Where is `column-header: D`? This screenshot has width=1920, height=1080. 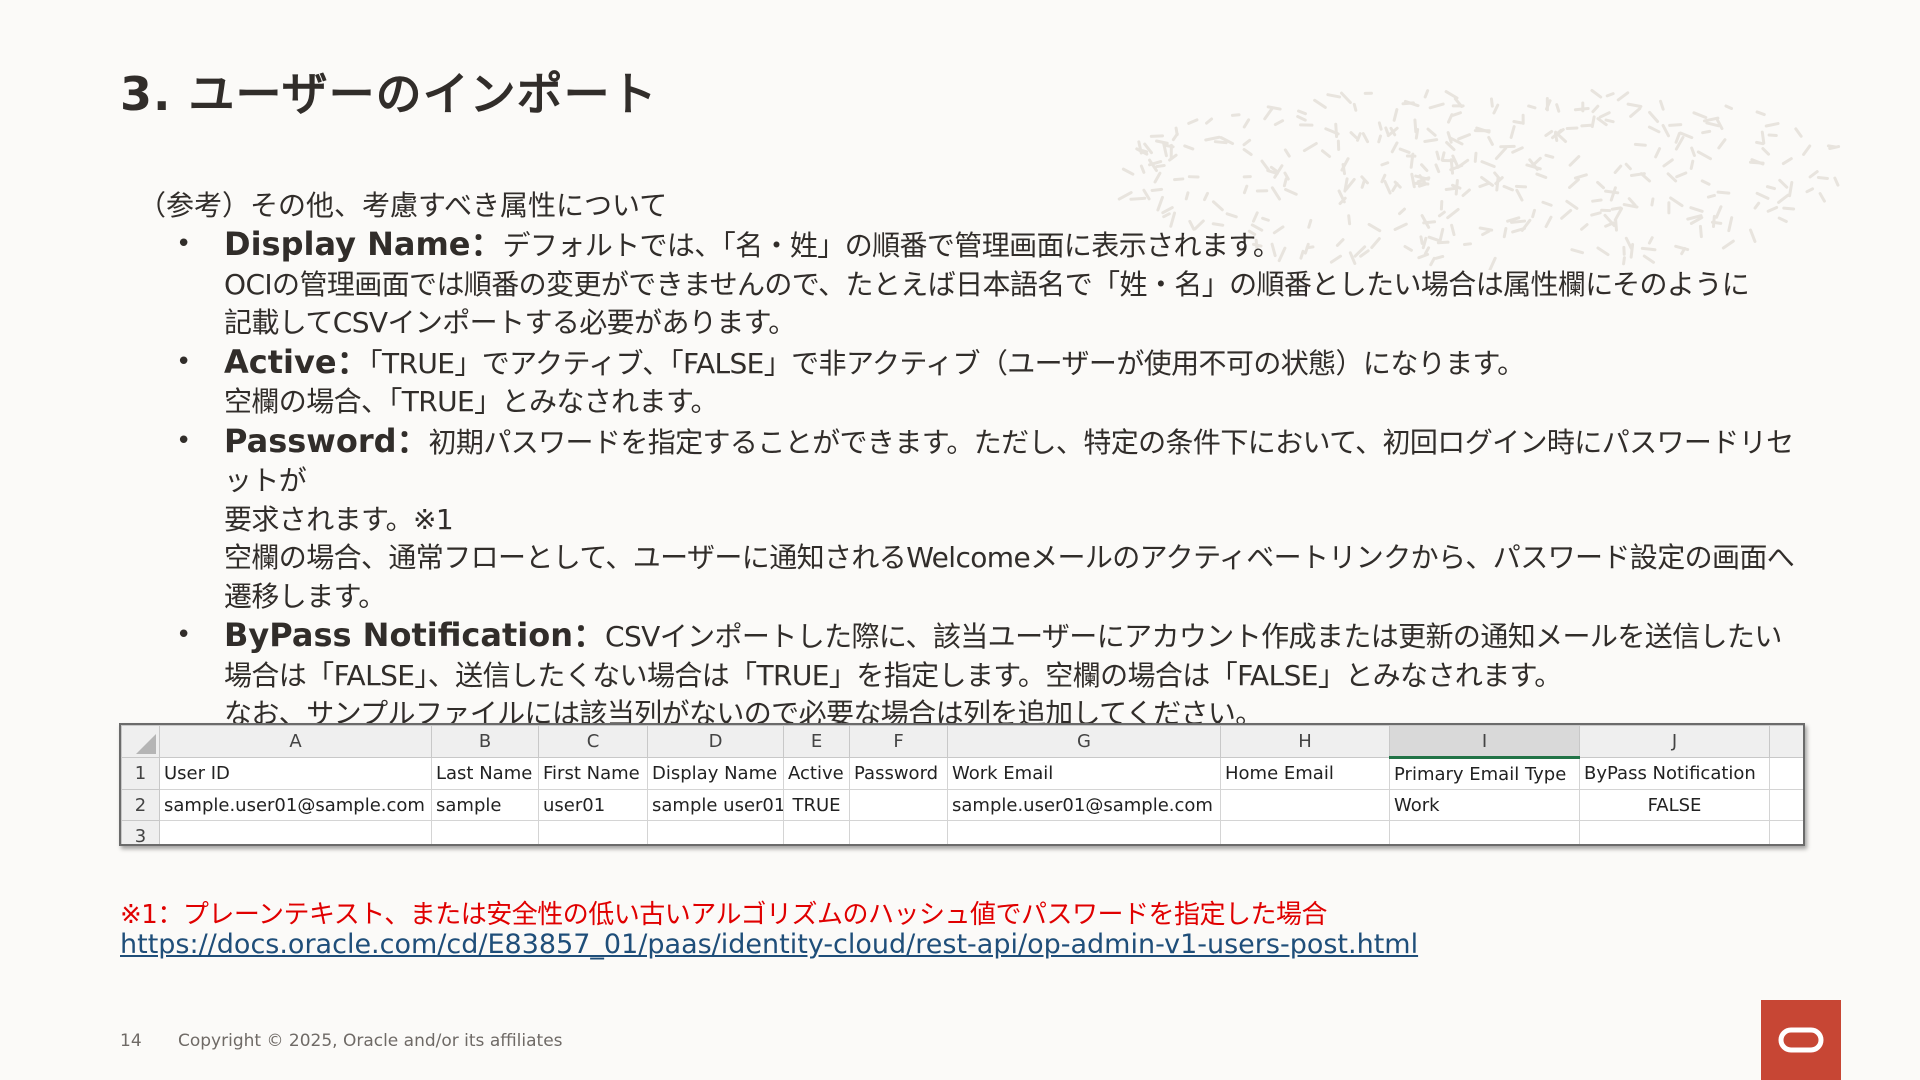 column-header: D is located at coordinates (715, 741).